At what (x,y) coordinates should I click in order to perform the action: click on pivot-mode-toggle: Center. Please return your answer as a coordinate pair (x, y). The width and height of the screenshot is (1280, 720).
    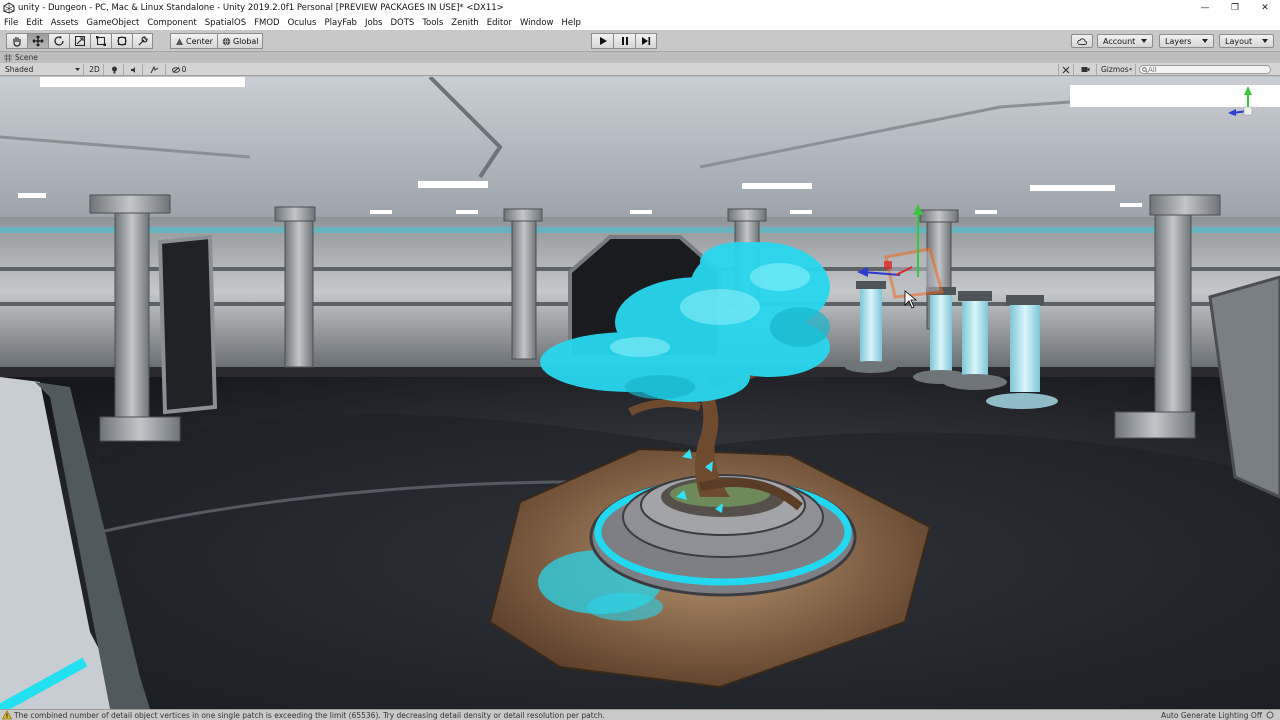
    Looking at the image, I should click on (193, 41).